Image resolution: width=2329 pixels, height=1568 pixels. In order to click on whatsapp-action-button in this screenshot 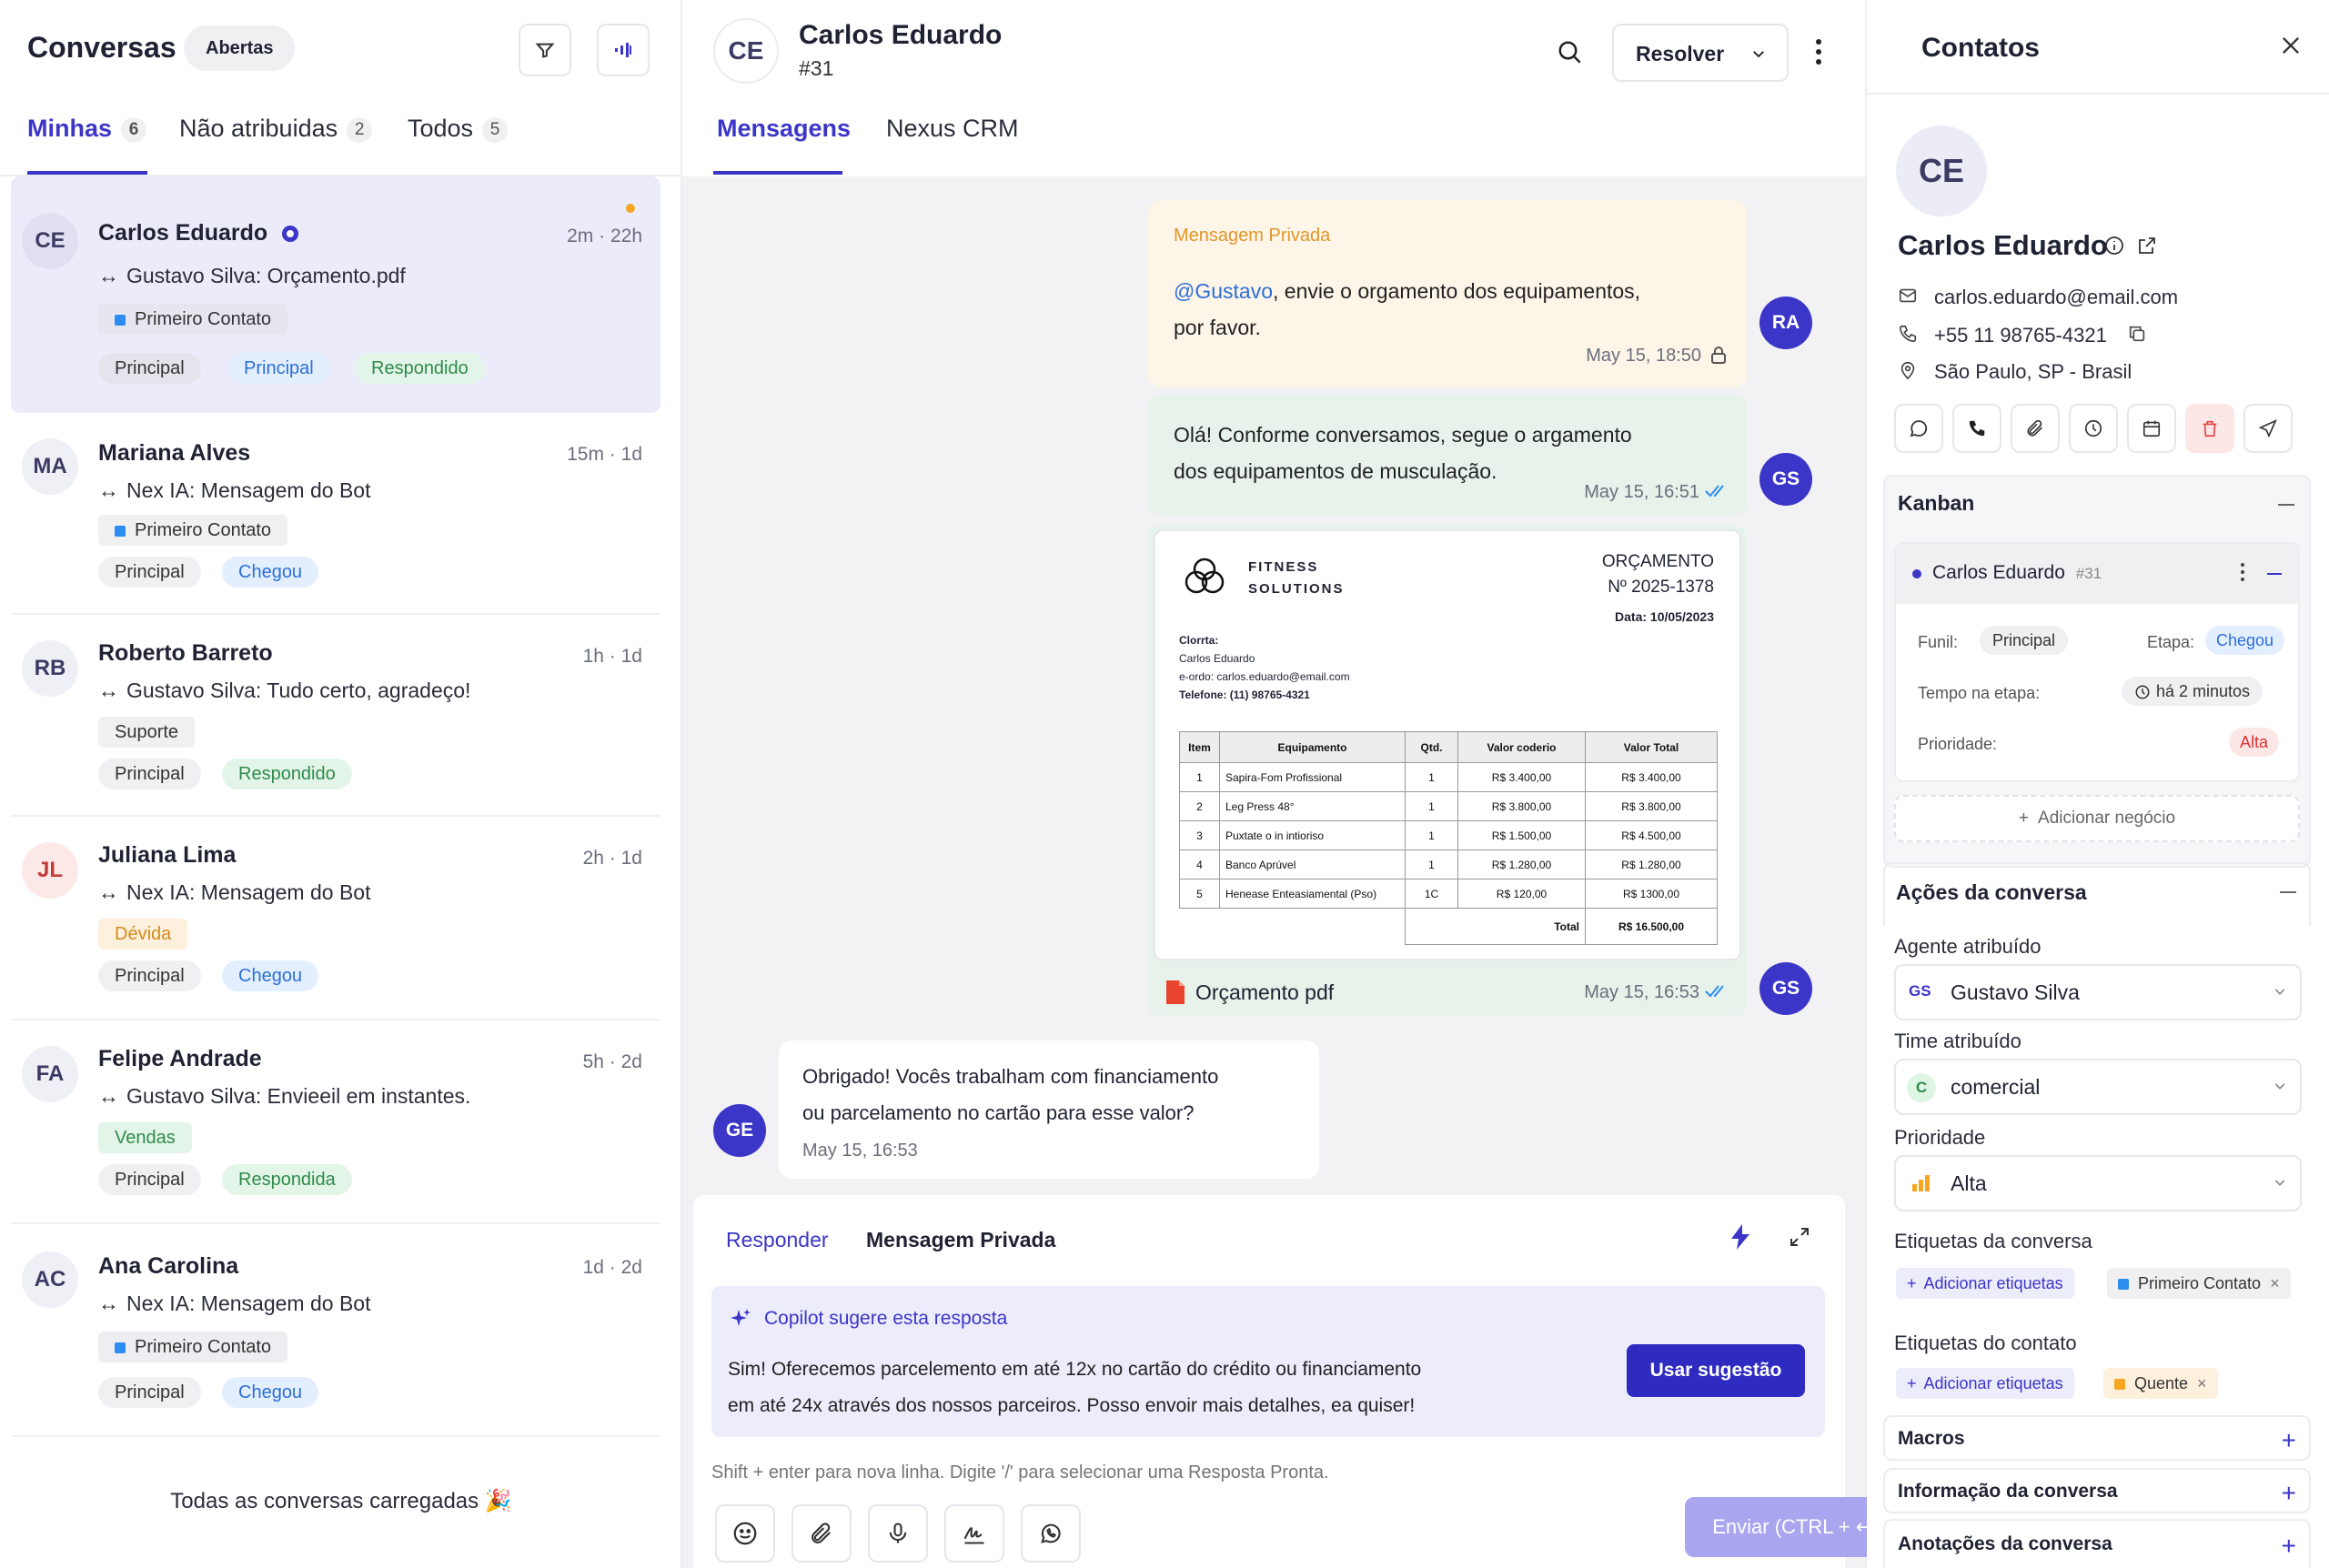, I will do `click(1918, 428)`.